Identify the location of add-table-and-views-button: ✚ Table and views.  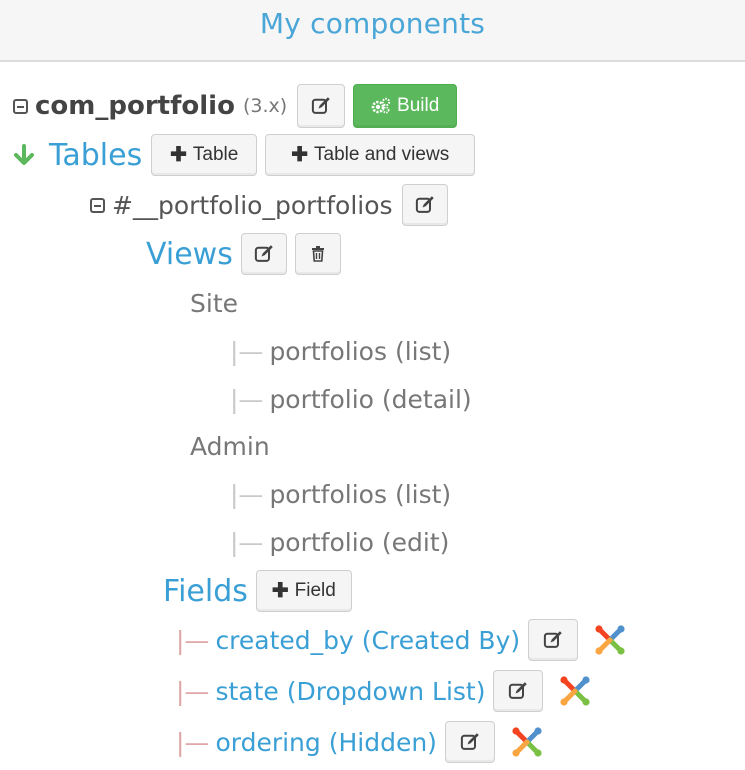
(370, 155).